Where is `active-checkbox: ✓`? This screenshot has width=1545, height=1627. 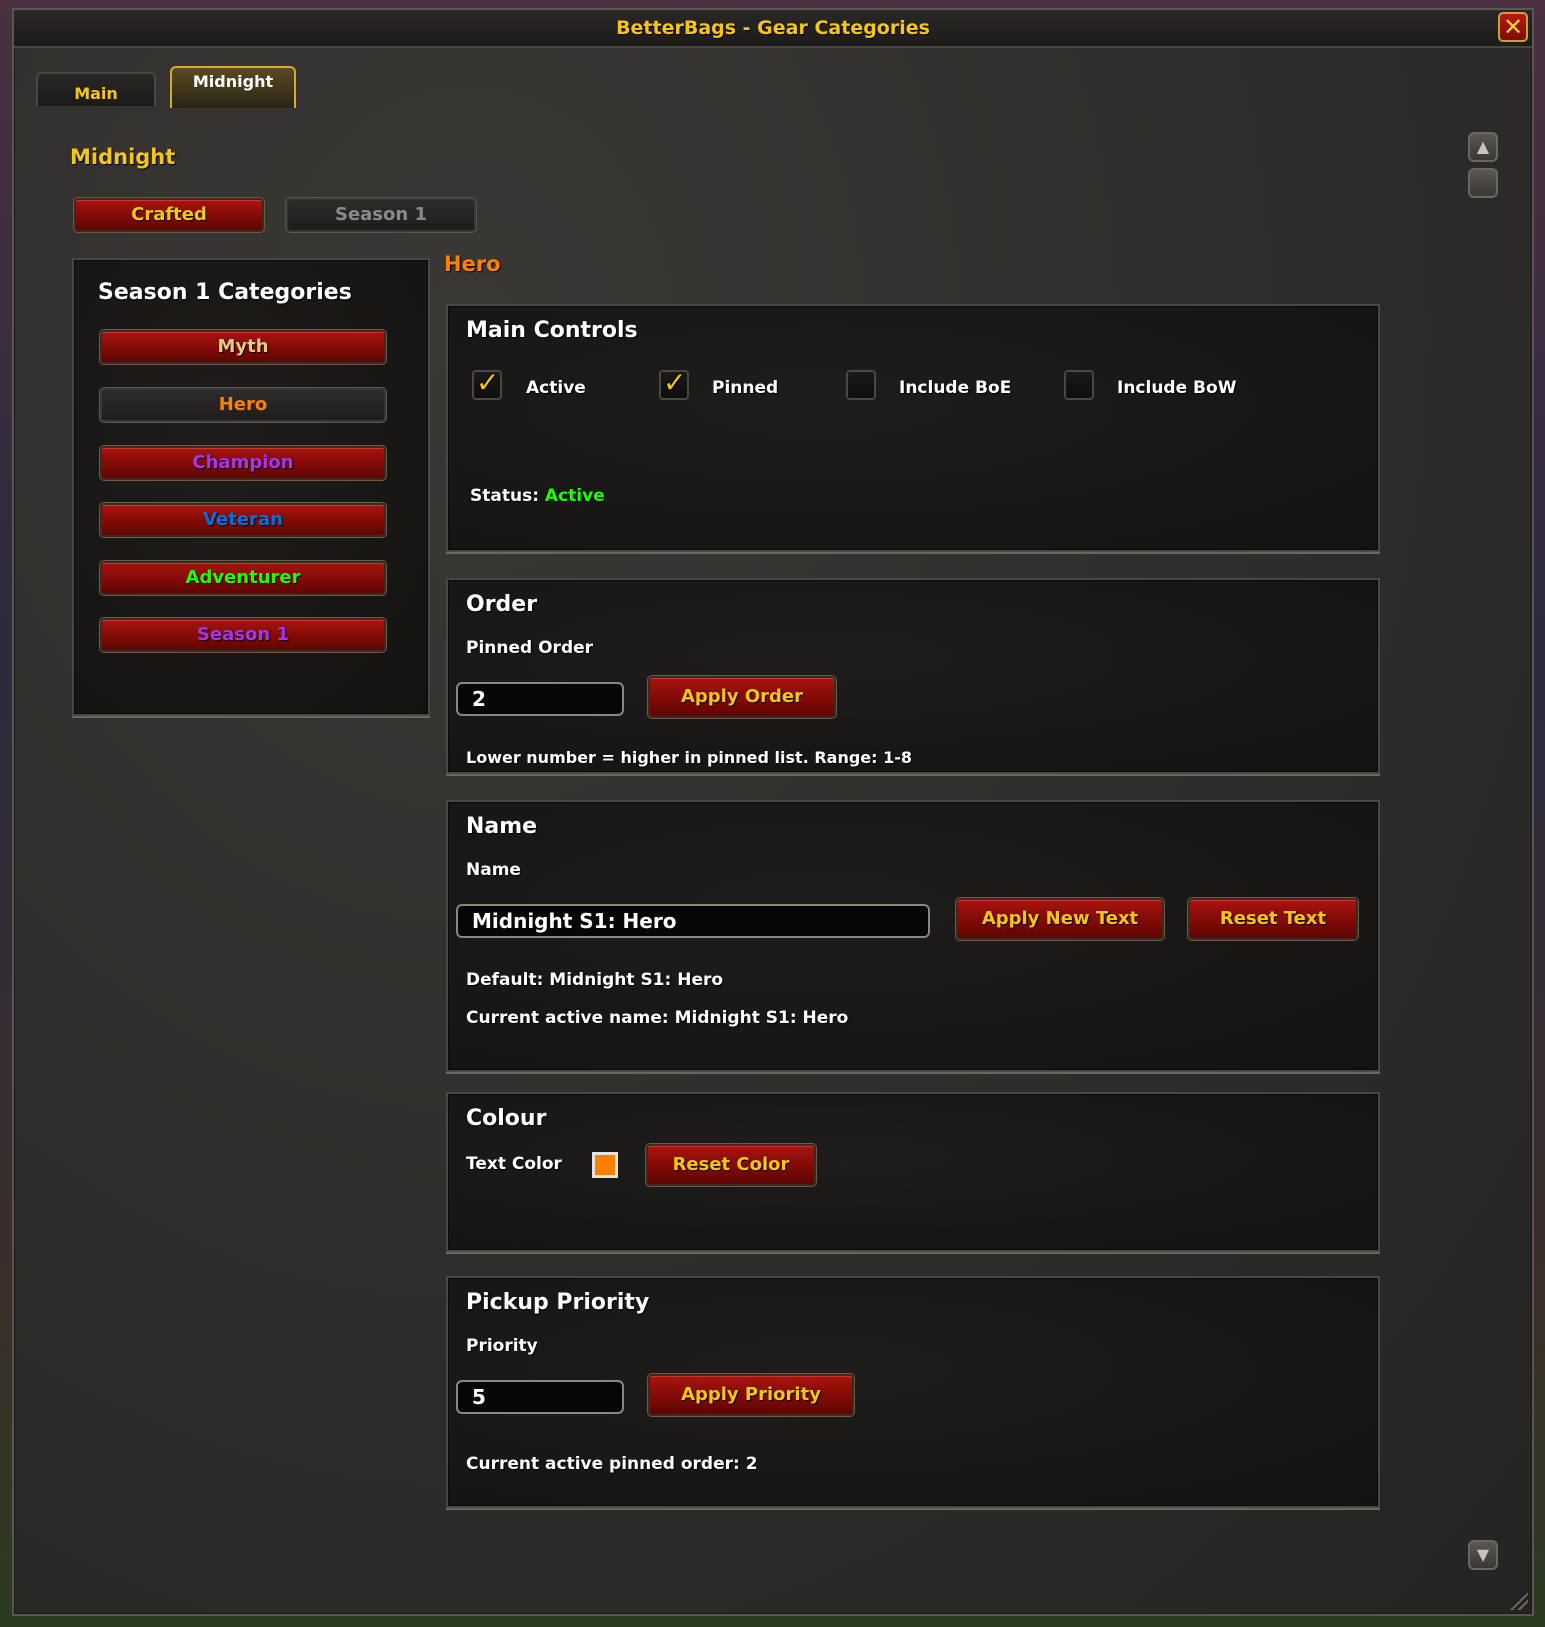 active-checkbox: ✓ is located at coordinates (487, 383).